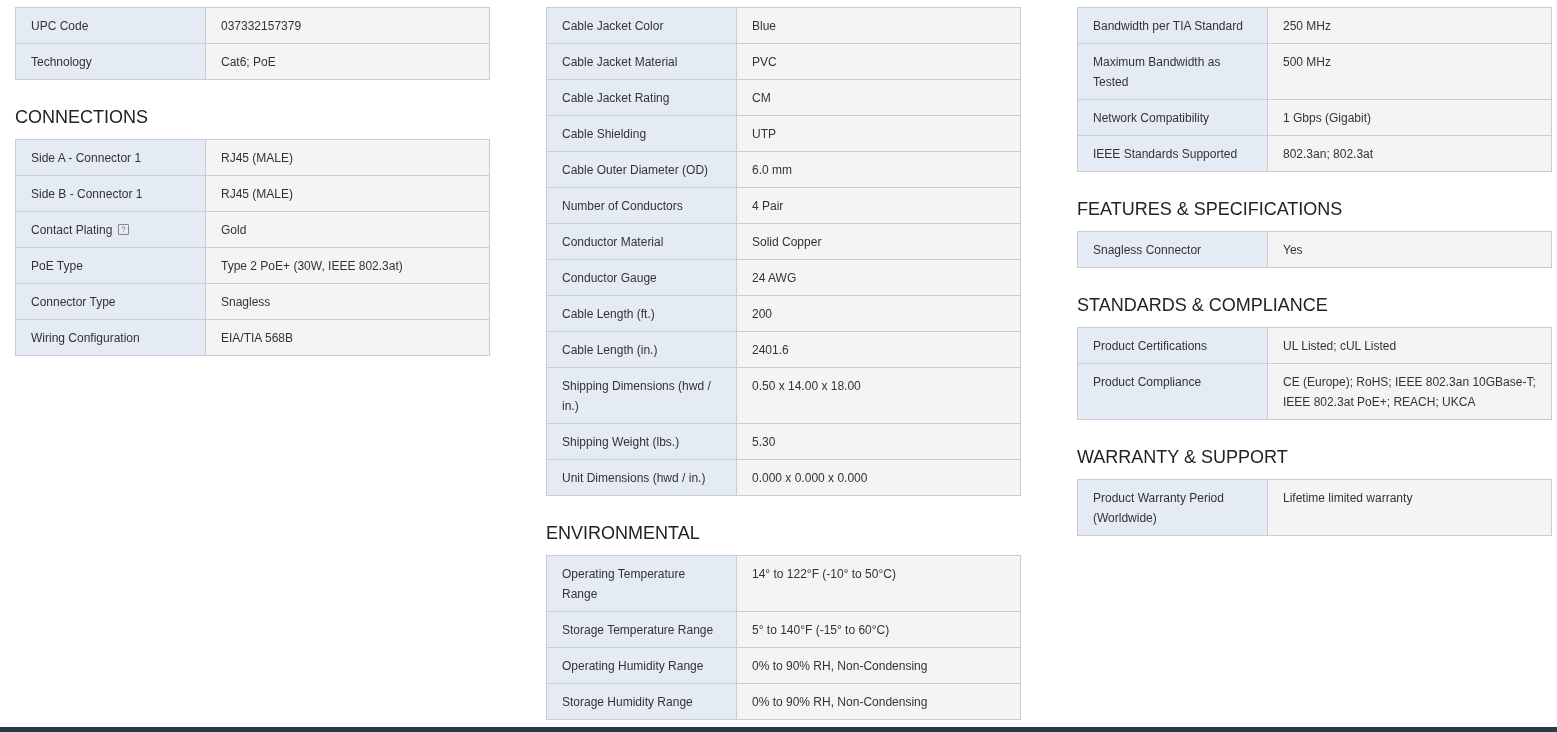  I want to click on spec-label: Technology, so click(61, 61).